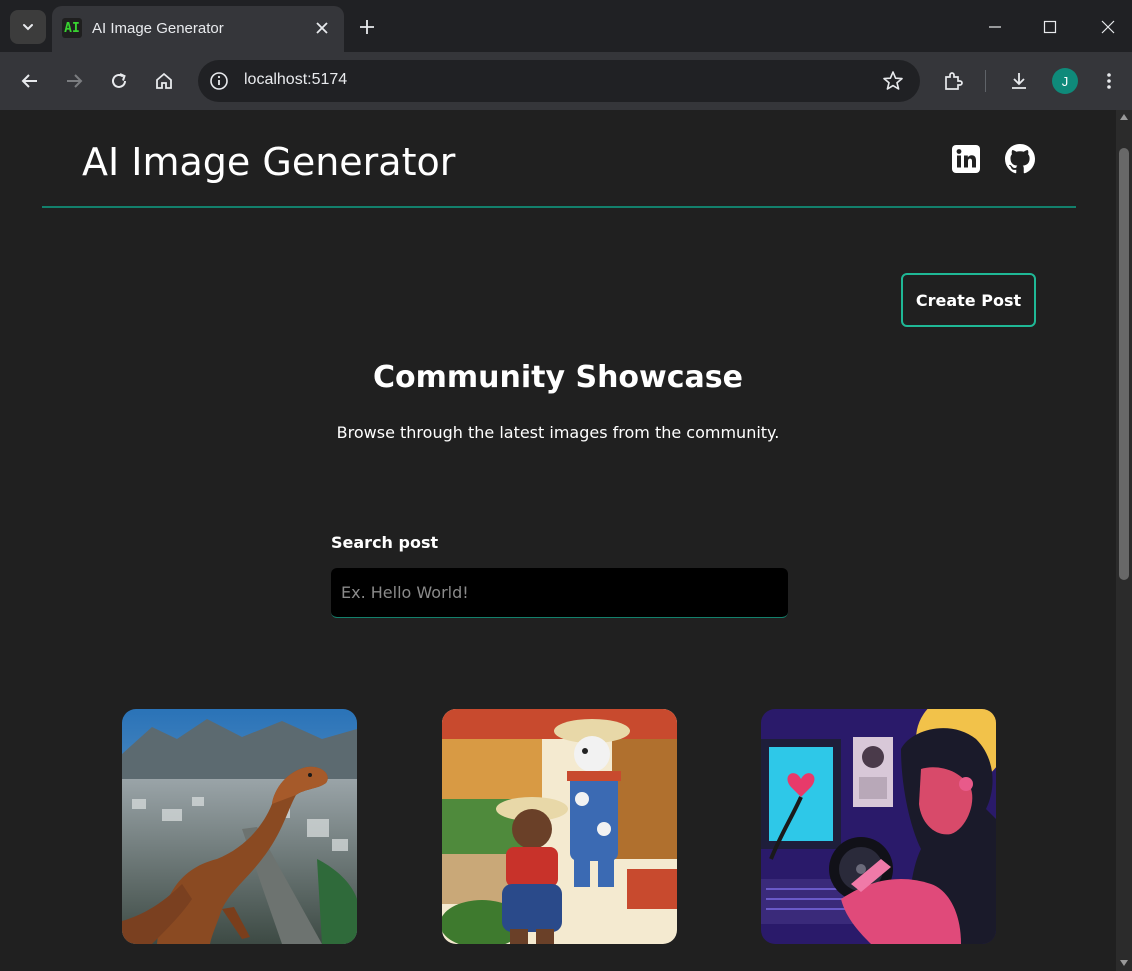 The image size is (1132, 971). I want to click on tab-close-button, so click(322, 28).